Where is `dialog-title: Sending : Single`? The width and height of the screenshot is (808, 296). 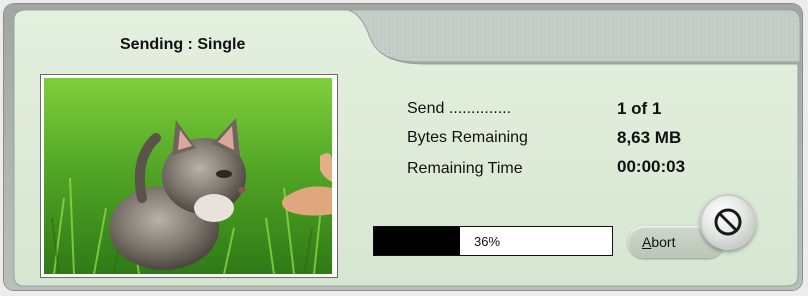
dialog-title: Sending : Single is located at coordinates (183, 44).